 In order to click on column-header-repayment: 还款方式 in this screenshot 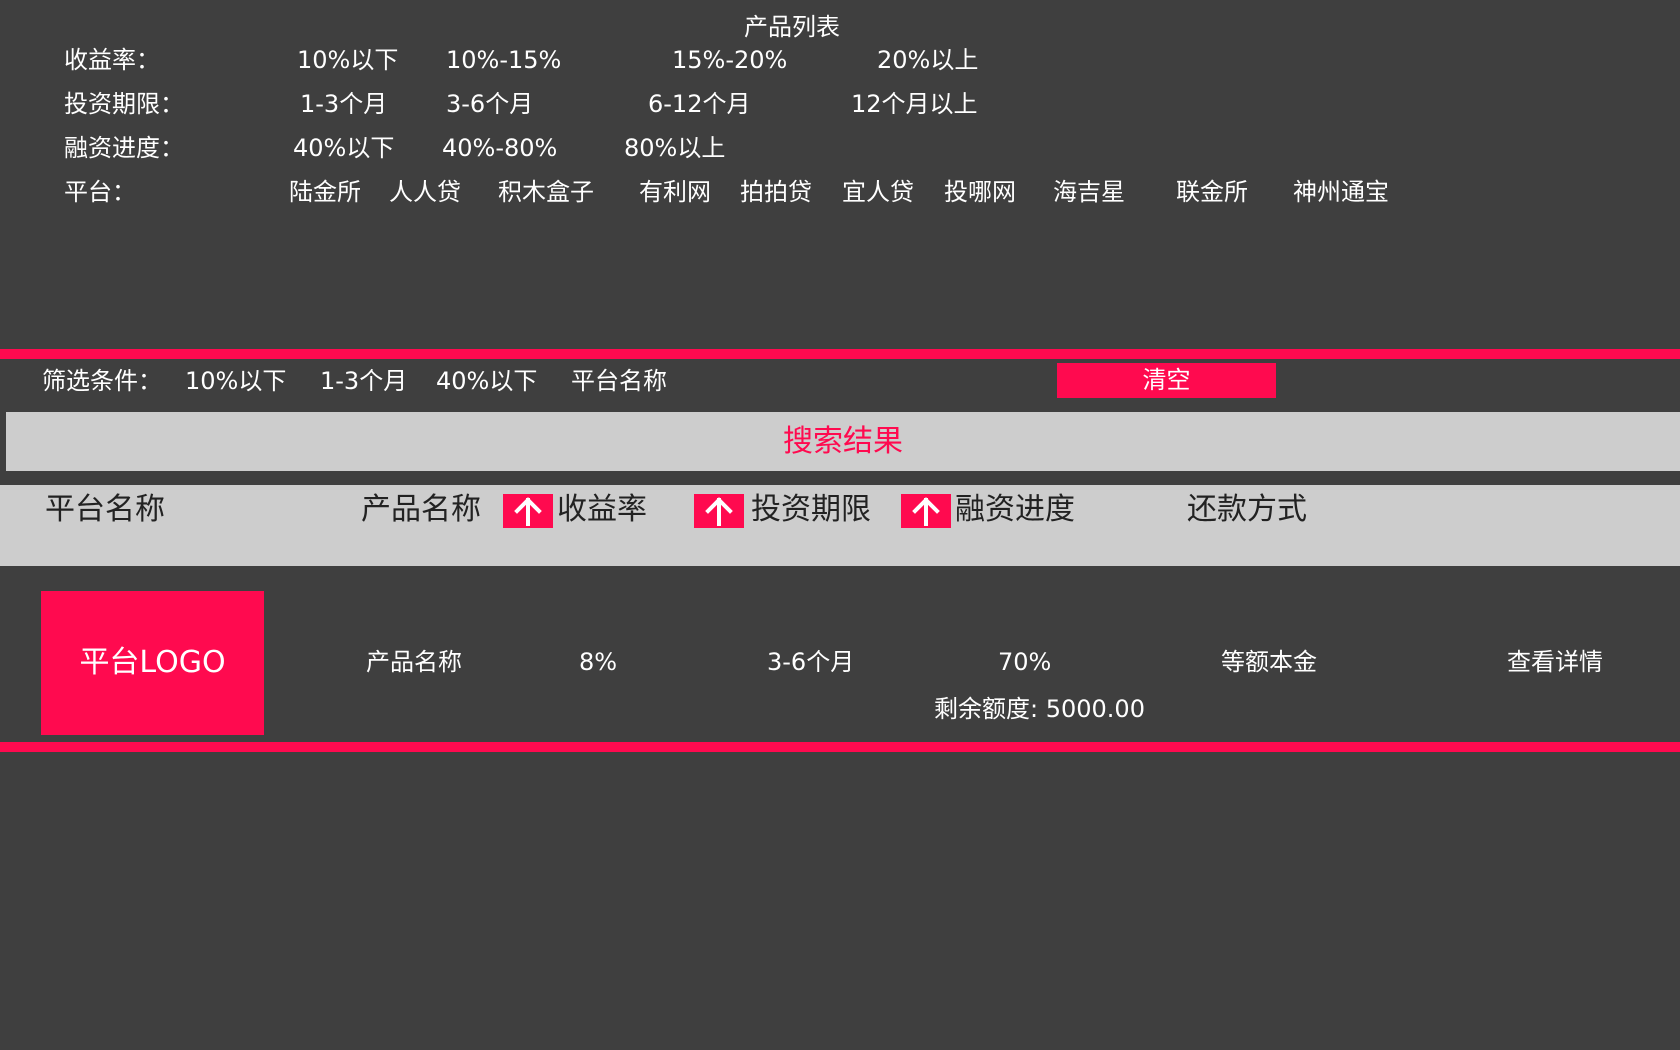, I will do `click(1247, 509)`.